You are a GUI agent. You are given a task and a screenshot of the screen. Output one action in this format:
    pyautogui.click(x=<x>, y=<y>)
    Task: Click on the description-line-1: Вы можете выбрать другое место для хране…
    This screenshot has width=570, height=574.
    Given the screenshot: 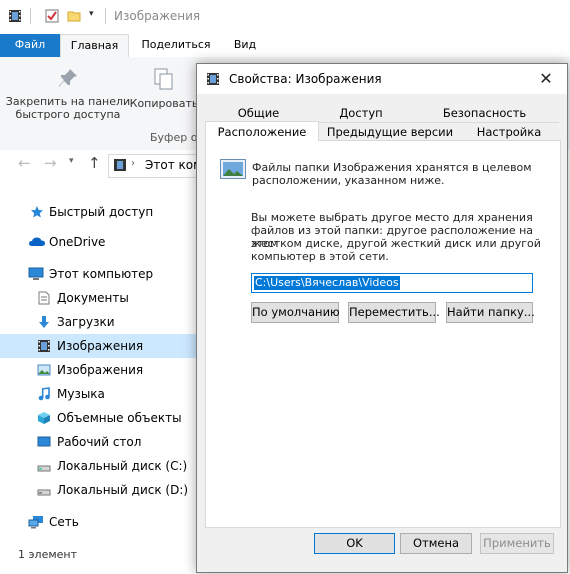 What is the action you would take?
    pyautogui.click(x=392, y=217)
    